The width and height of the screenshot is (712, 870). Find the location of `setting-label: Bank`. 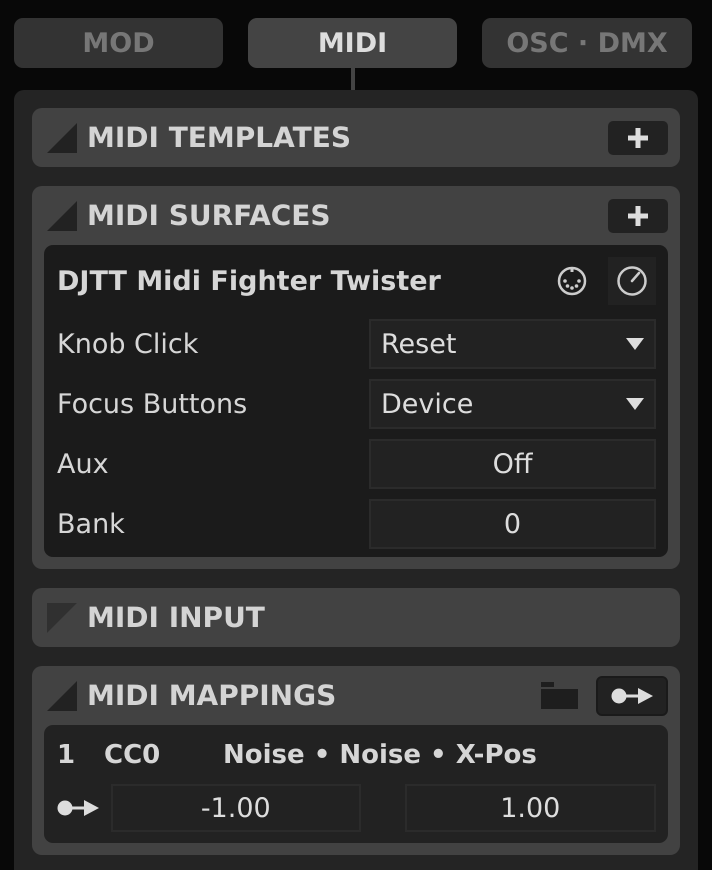

setting-label: Bank is located at coordinates (91, 524).